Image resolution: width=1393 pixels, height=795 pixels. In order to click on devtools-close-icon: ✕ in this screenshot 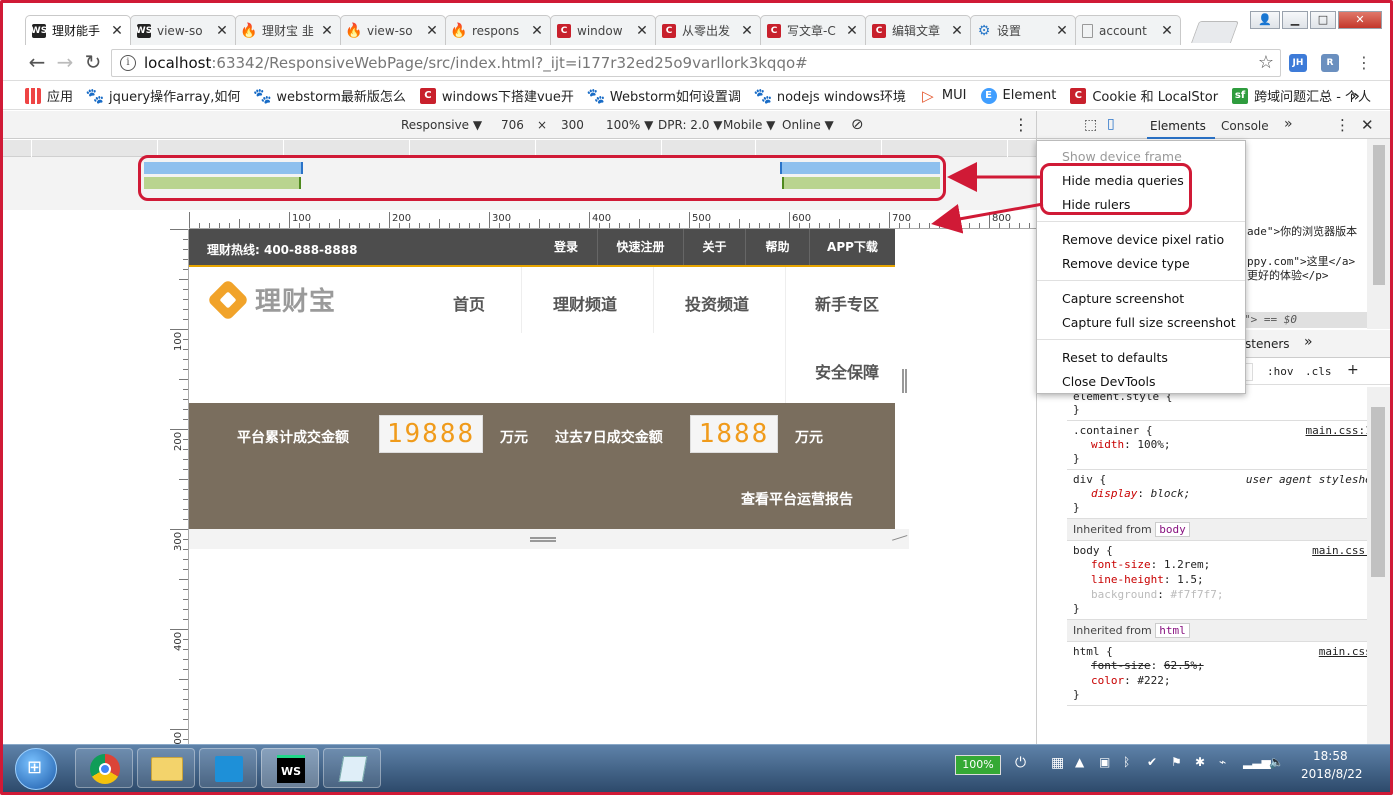, I will do `click(1367, 125)`.